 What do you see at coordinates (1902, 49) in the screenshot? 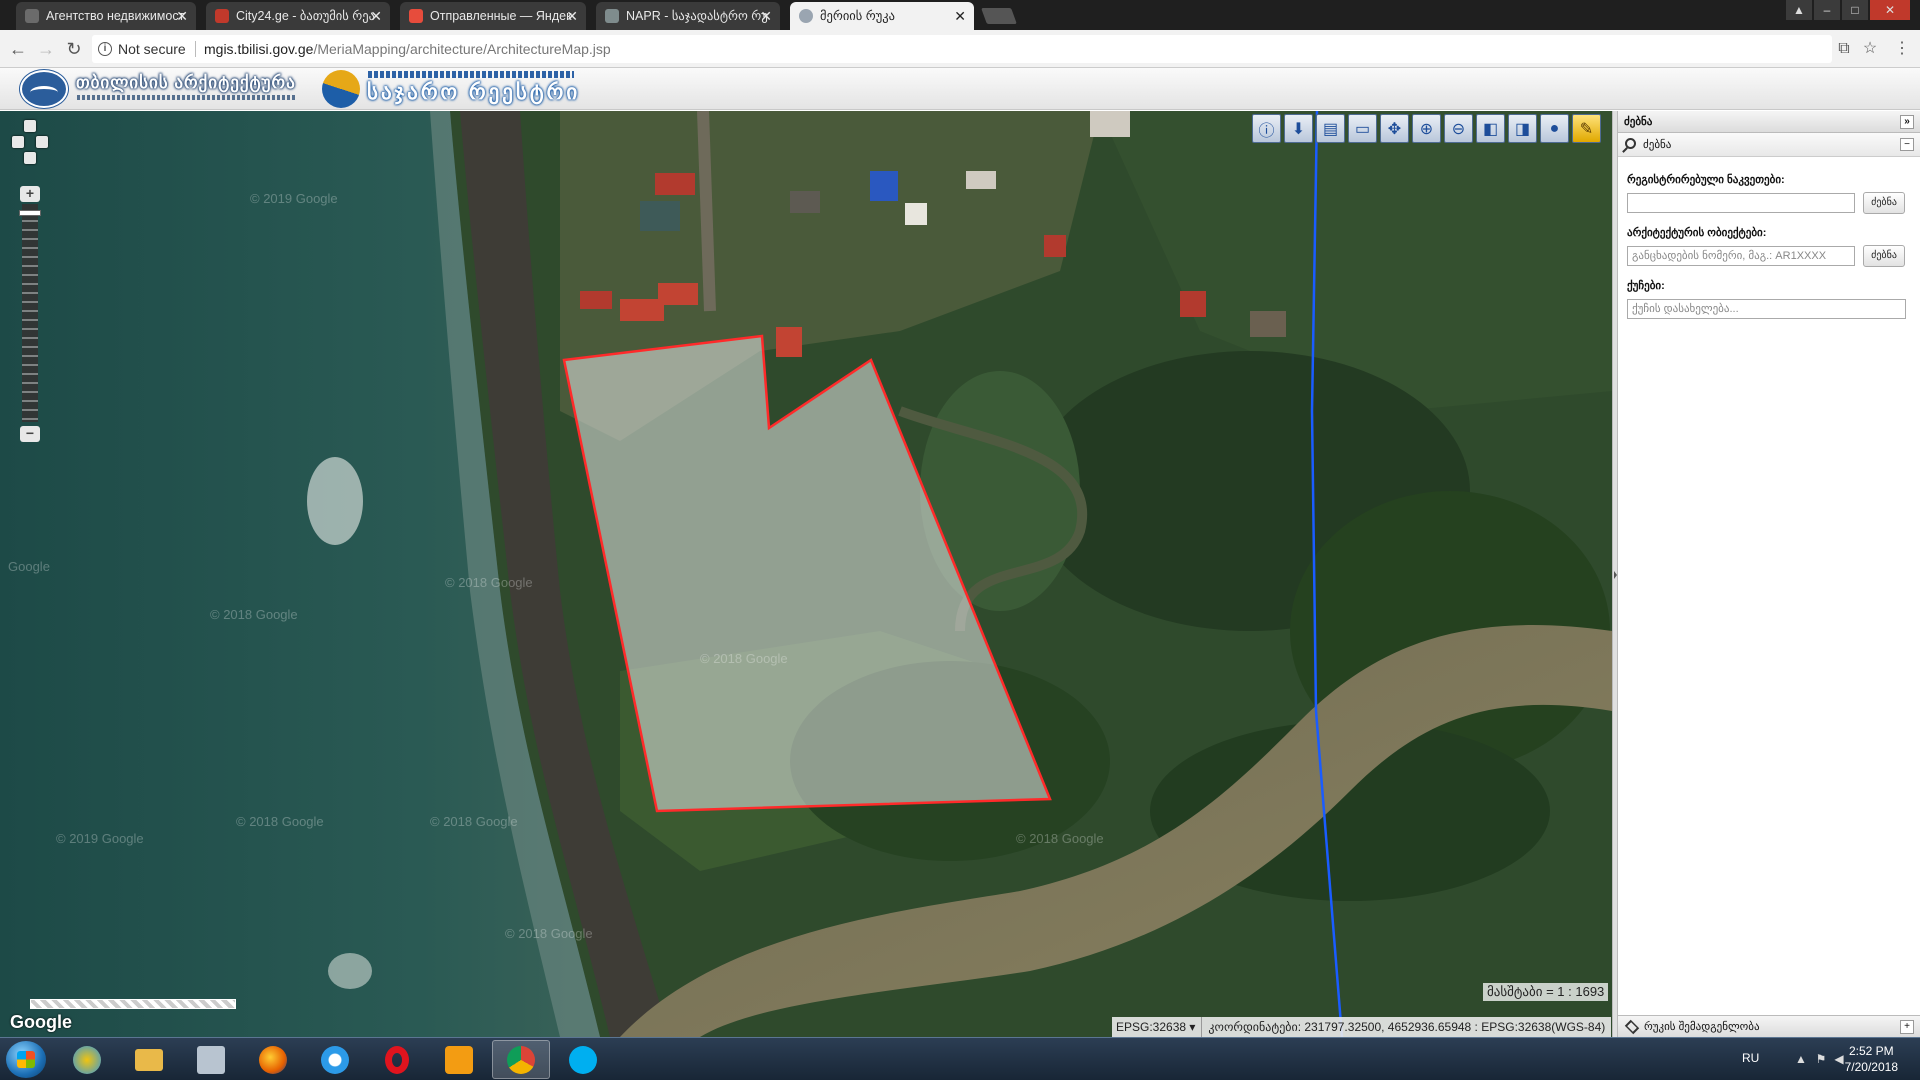
I see `menu-icon: ⋮` at bounding box center [1902, 49].